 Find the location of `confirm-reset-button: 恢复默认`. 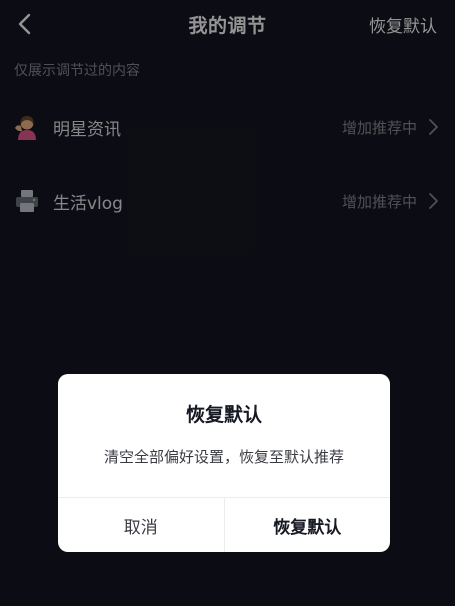

confirm-reset-button: 恢复默认 is located at coordinates (308, 525).